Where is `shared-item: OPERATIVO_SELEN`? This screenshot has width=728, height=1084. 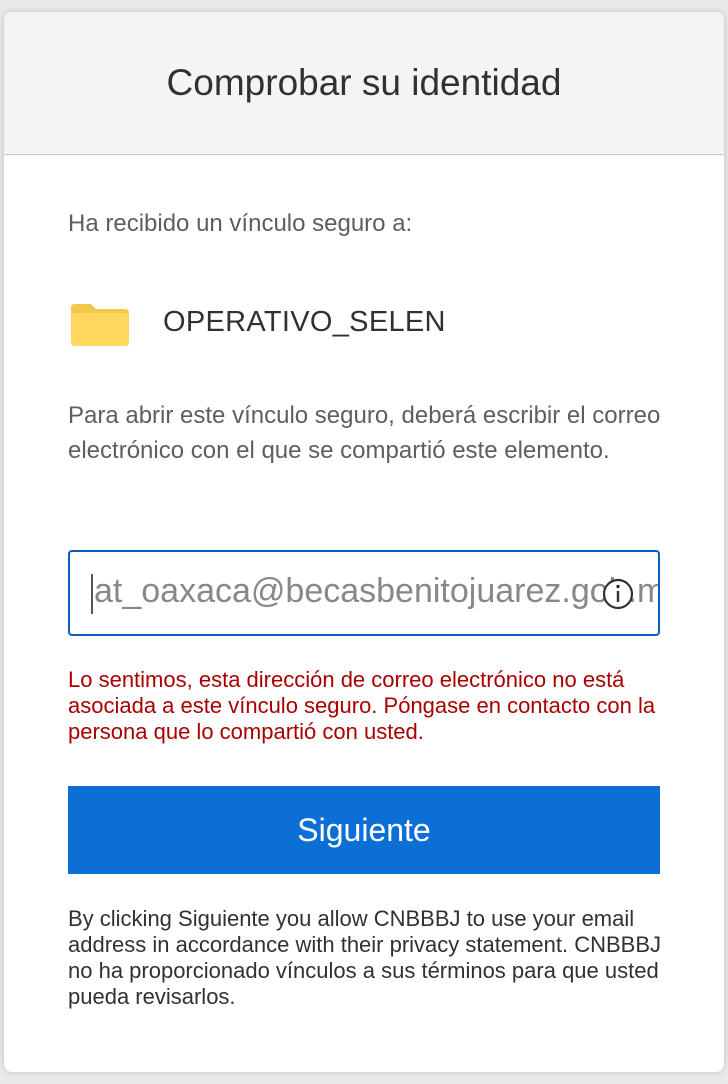
shared-item: OPERATIVO_SELEN is located at coordinates (368, 325).